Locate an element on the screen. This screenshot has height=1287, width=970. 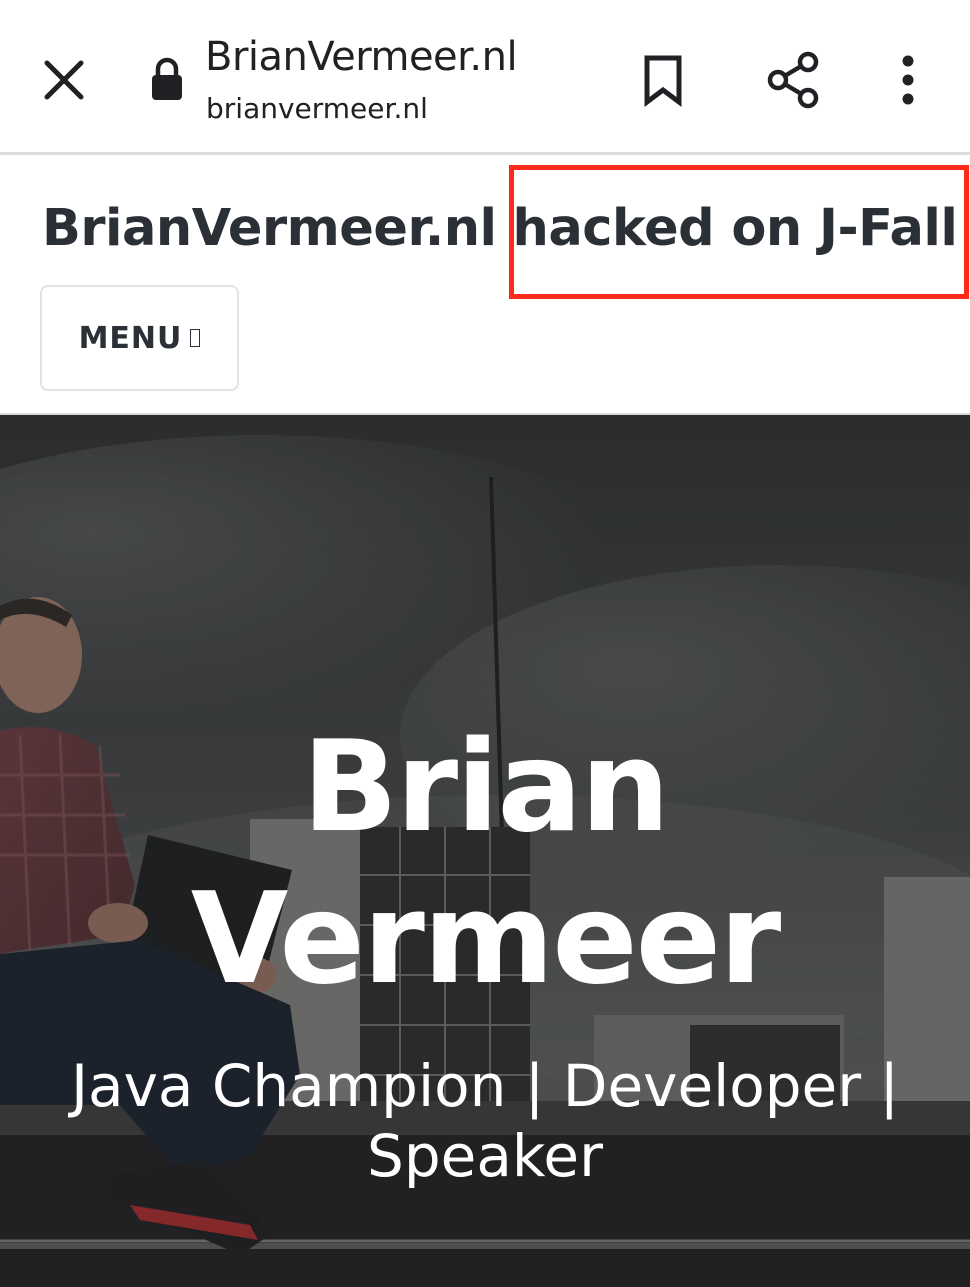
site-title: BrianVermeer.nl hacked on J-Fall is located at coordinates (500, 228).